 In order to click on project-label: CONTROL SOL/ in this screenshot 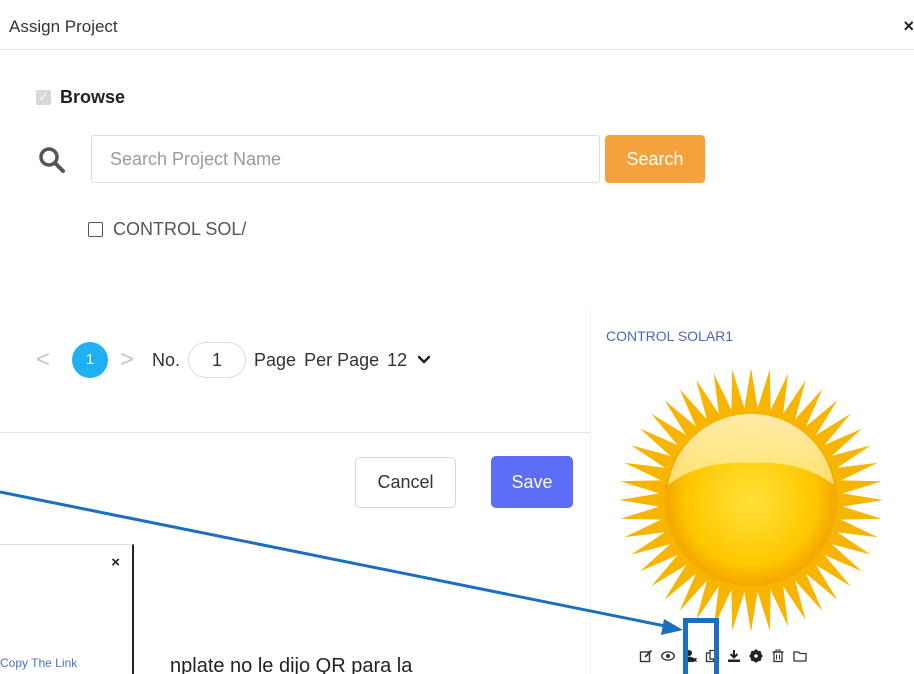, I will do `click(180, 229)`.